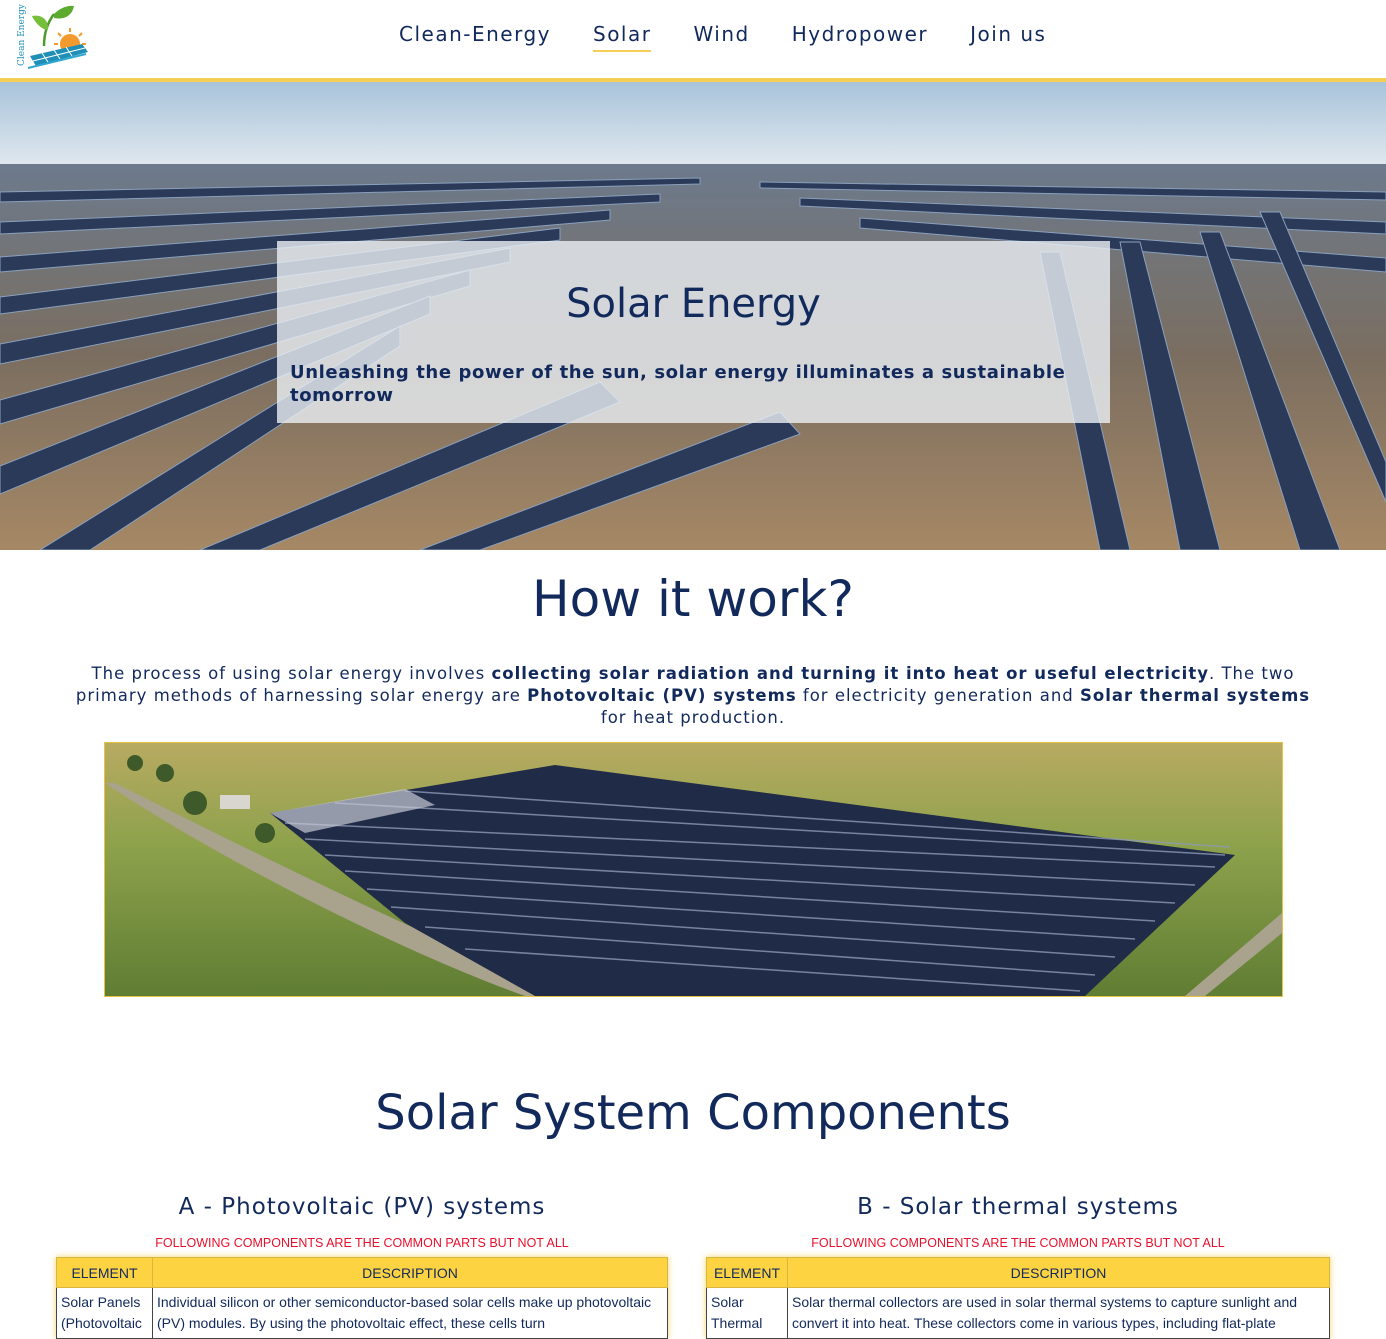  Describe the element at coordinates (938, 695) in the screenshot. I see `how-text-part: for electricity generation and` at that location.